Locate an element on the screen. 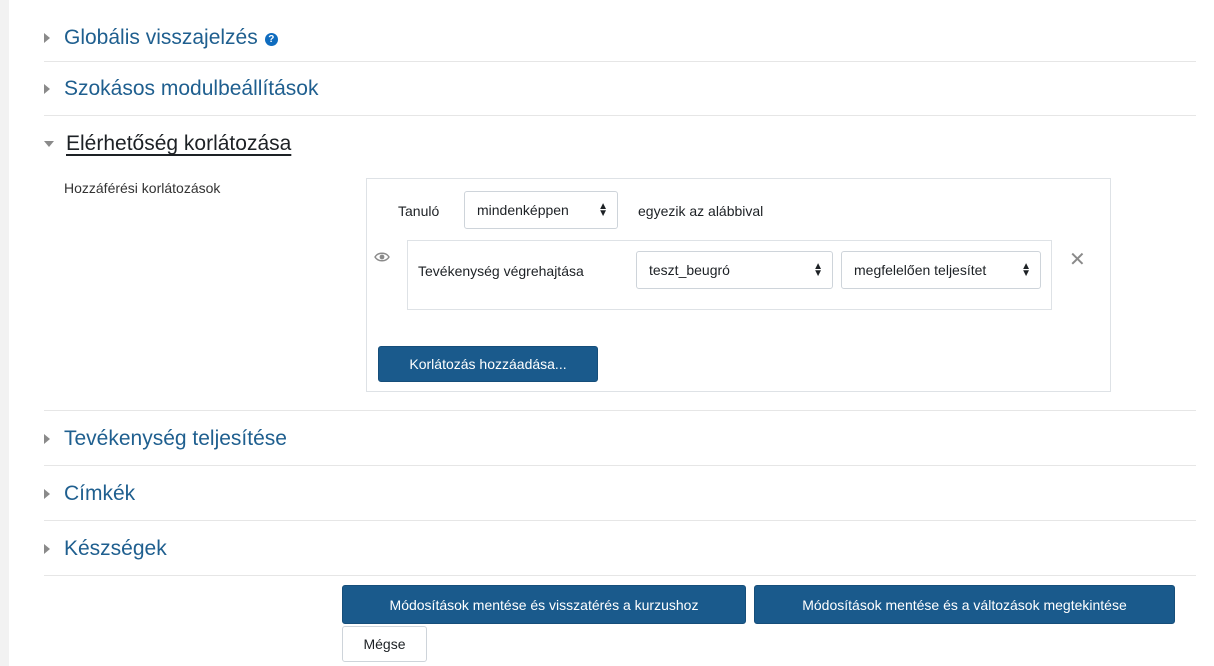  completion-state-select-value: megfelelően teljesítet is located at coordinates (920, 270).